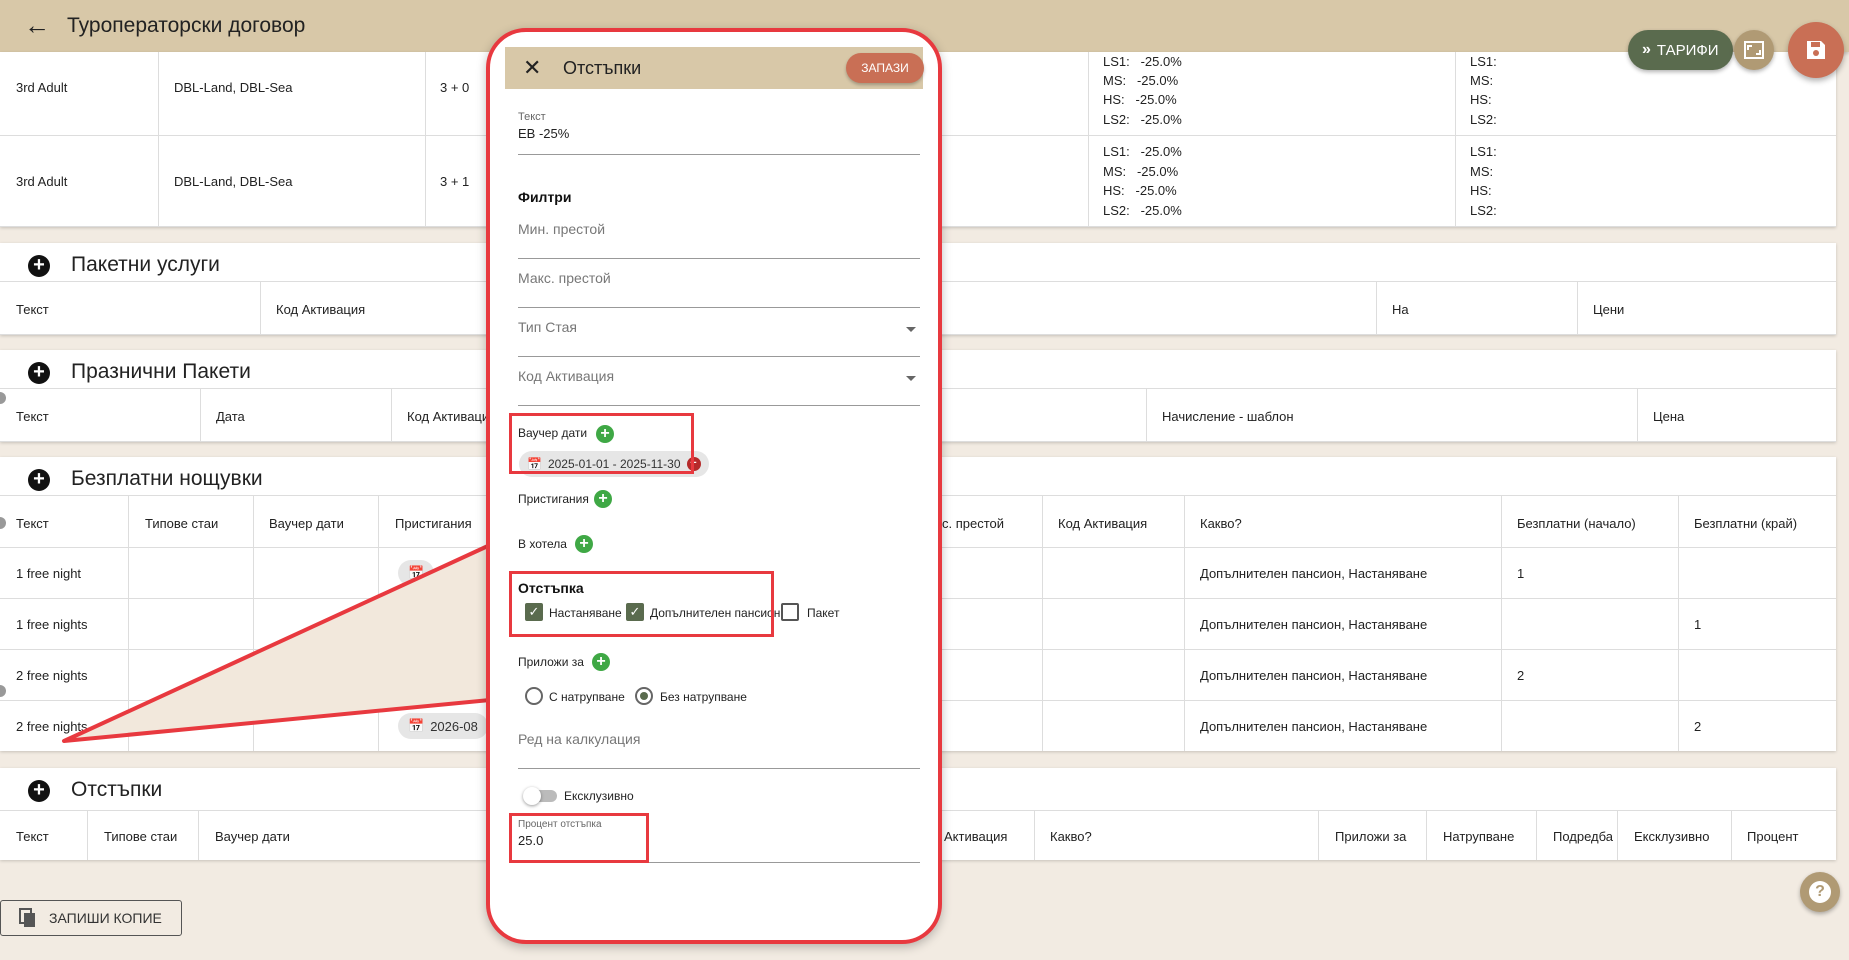  I want to click on add-arrival-icon: +, so click(603, 499).